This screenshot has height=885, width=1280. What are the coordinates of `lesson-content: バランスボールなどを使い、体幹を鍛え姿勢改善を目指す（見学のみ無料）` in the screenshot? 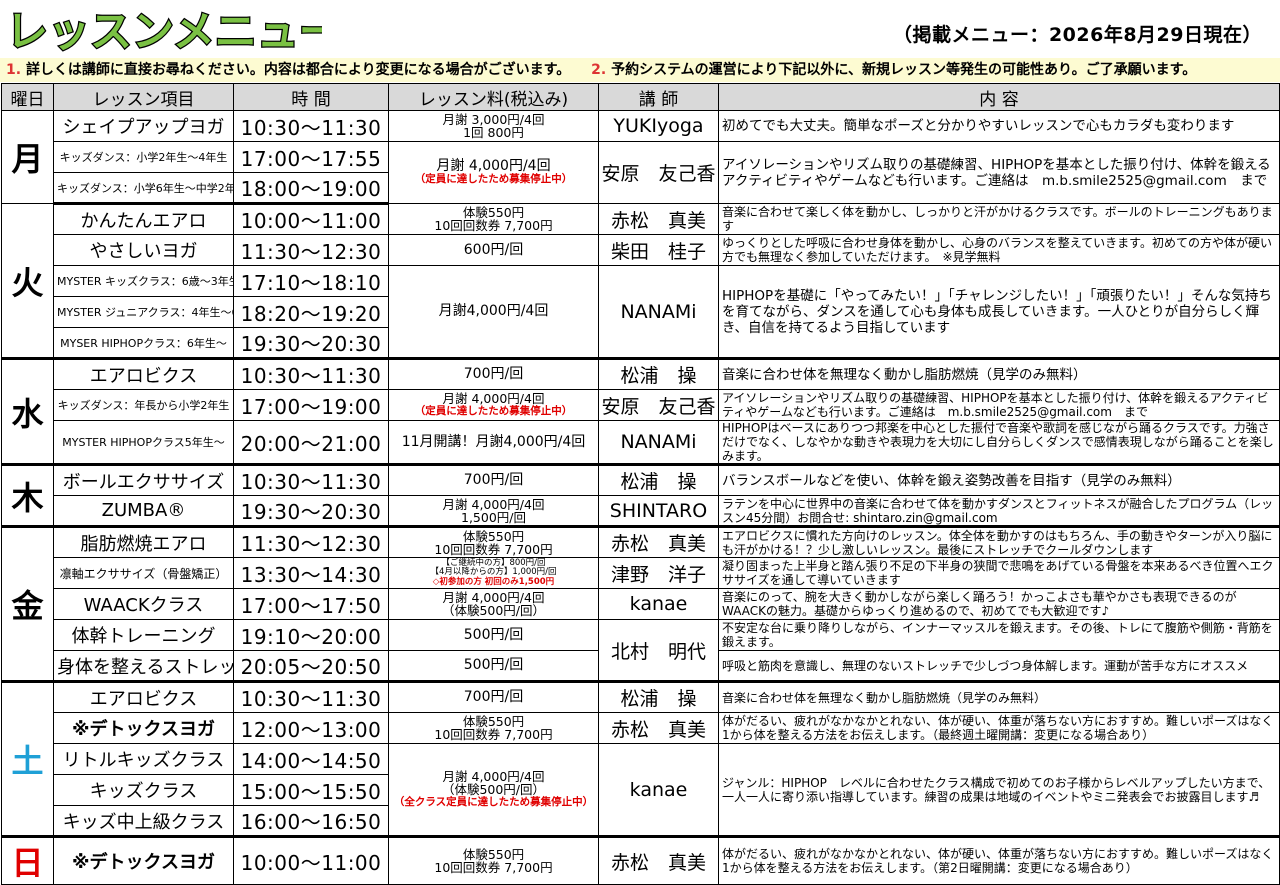 It's located at (999, 480).